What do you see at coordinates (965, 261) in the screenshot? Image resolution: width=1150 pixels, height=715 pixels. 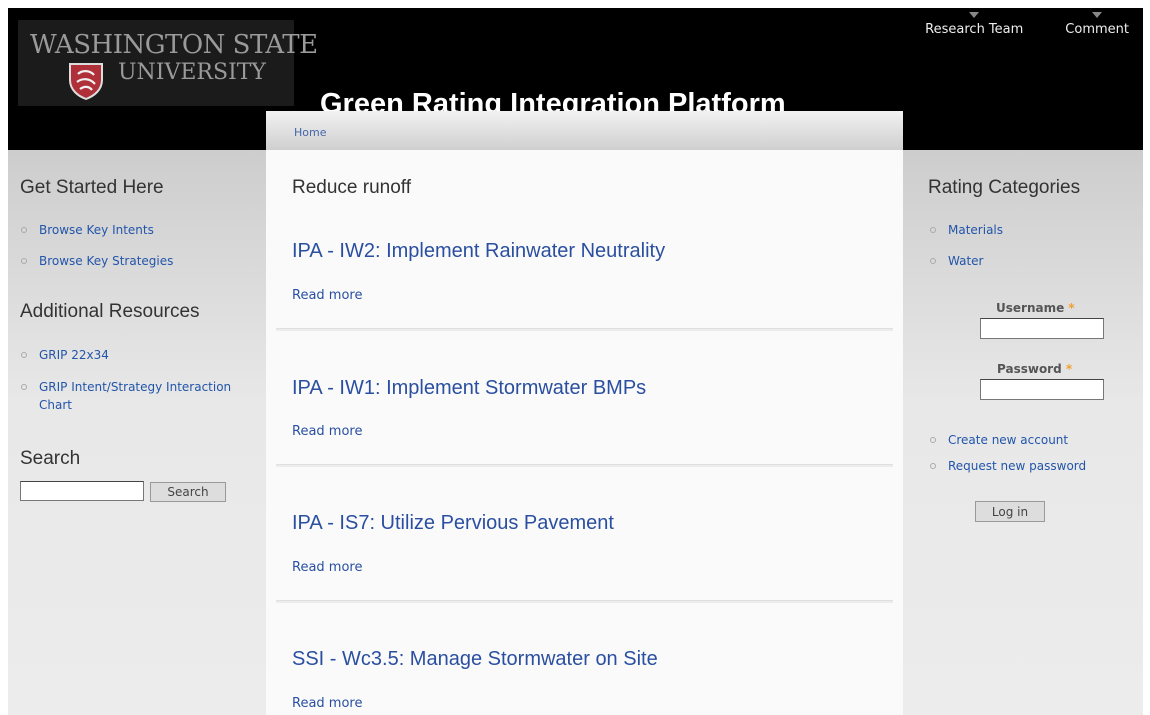 I see `category-water: Water` at bounding box center [965, 261].